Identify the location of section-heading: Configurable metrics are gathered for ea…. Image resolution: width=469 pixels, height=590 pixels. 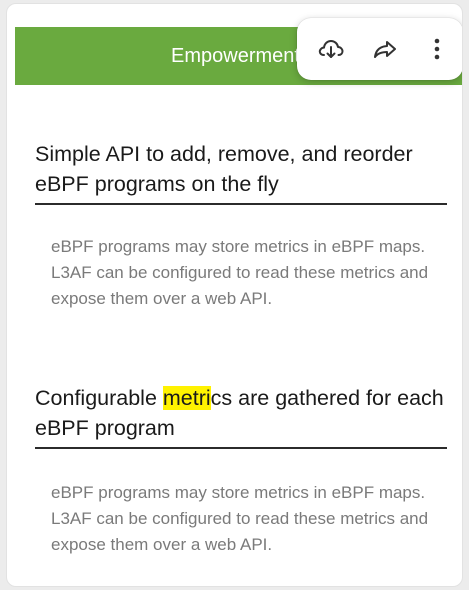
(241, 416).